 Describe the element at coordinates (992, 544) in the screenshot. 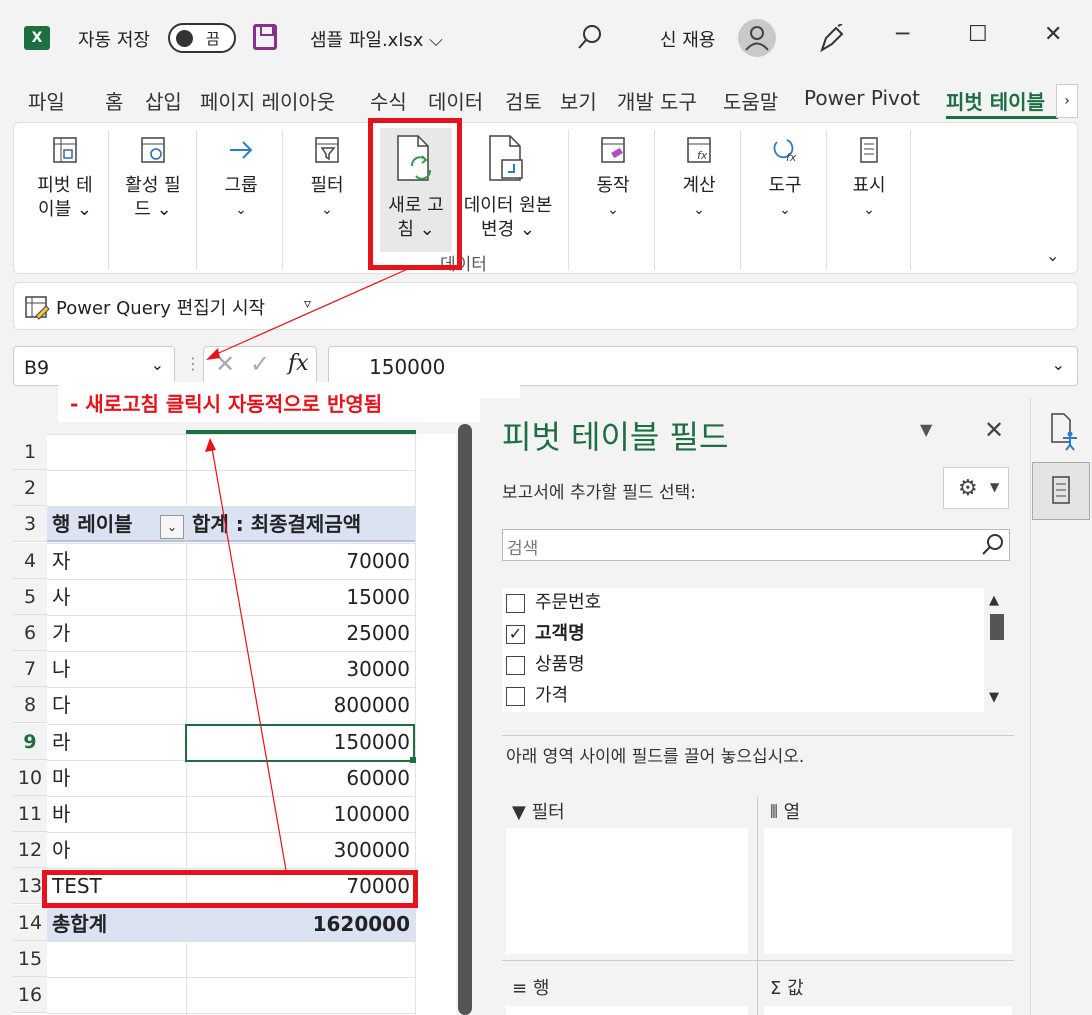

I see `search-icon` at that location.